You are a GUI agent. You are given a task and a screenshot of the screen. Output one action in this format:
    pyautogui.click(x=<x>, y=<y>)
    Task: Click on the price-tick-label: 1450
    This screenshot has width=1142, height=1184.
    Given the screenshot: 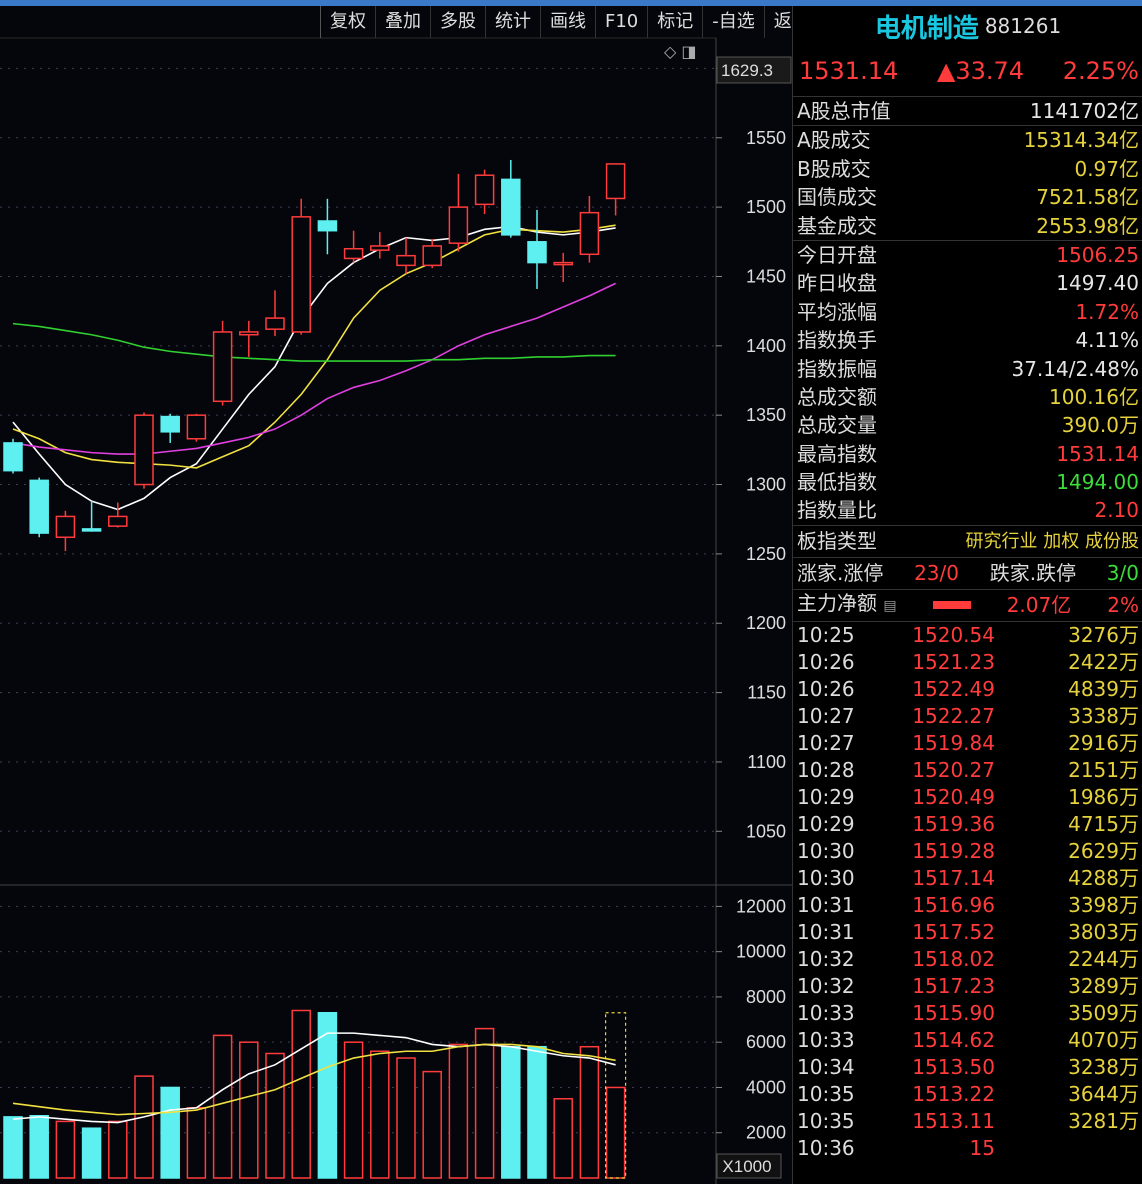 What is the action you would take?
    pyautogui.click(x=766, y=276)
    